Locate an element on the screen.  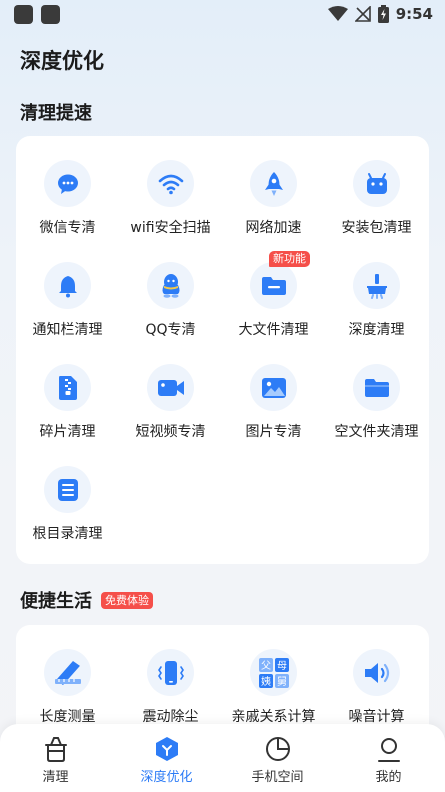
grid-item-label: 根目录清理 is located at coordinates (67, 534).